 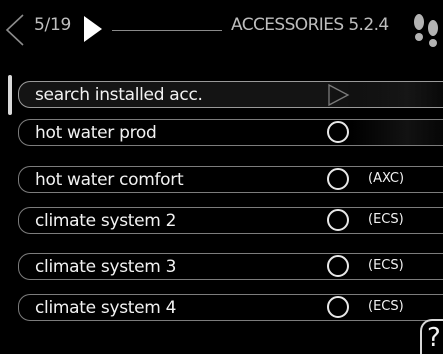 What do you see at coordinates (106, 221) in the screenshot?
I see `menu-item-label: climate system 2` at bounding box center [106, 221].